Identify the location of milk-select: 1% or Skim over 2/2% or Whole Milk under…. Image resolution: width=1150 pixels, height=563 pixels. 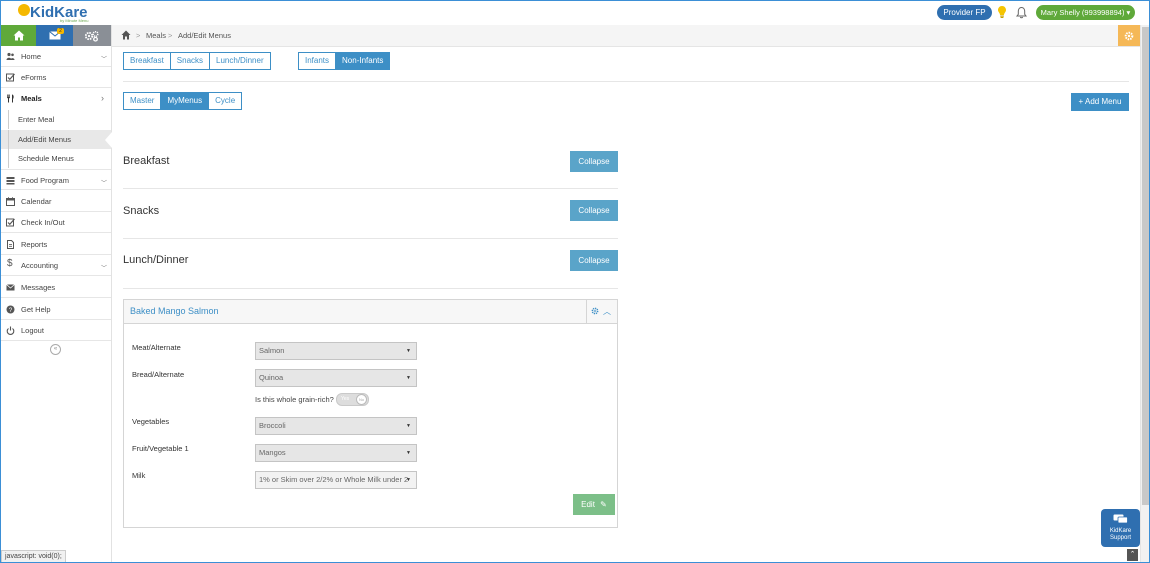
(336, 480).